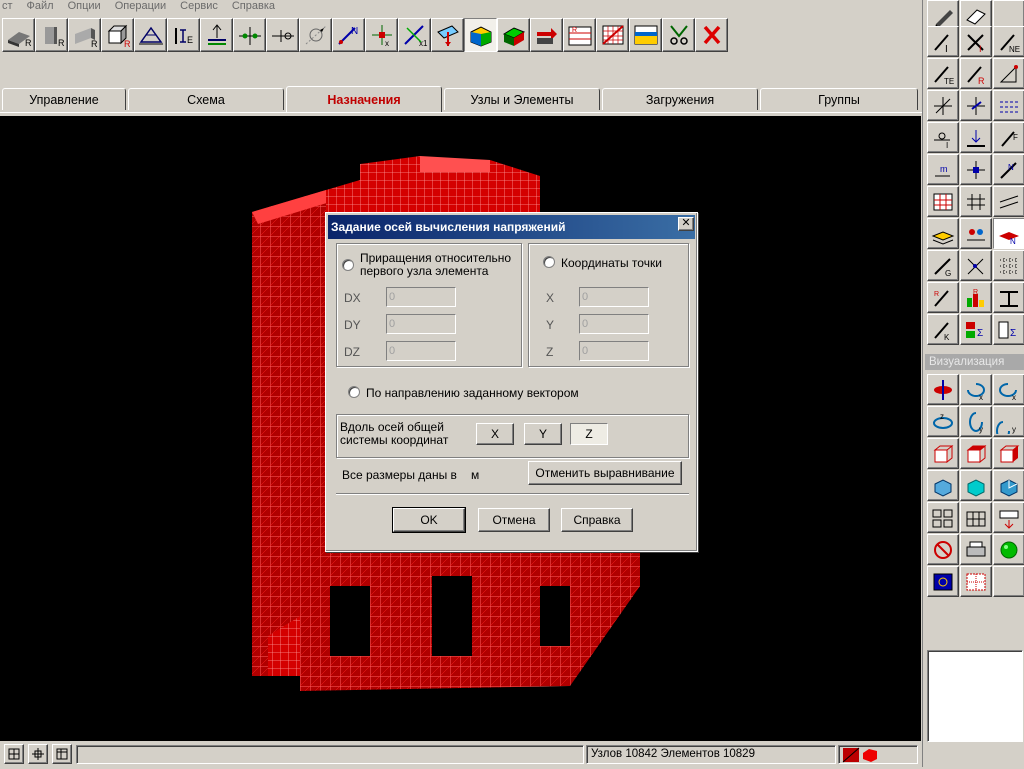 The height and width of the screenshot is (769, 1024). What do you see at coordinates (976, 73) in the screenshot?
I see `r-node-button: R` at bounding box center [976, 73].